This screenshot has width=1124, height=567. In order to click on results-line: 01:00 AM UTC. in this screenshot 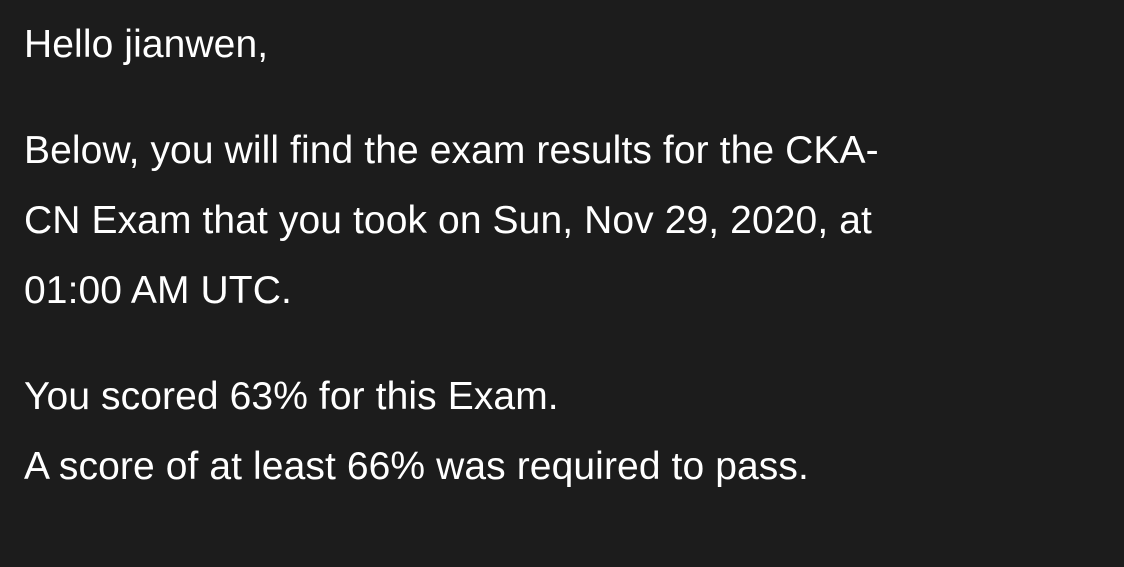, I will do `click(158, 290)`.